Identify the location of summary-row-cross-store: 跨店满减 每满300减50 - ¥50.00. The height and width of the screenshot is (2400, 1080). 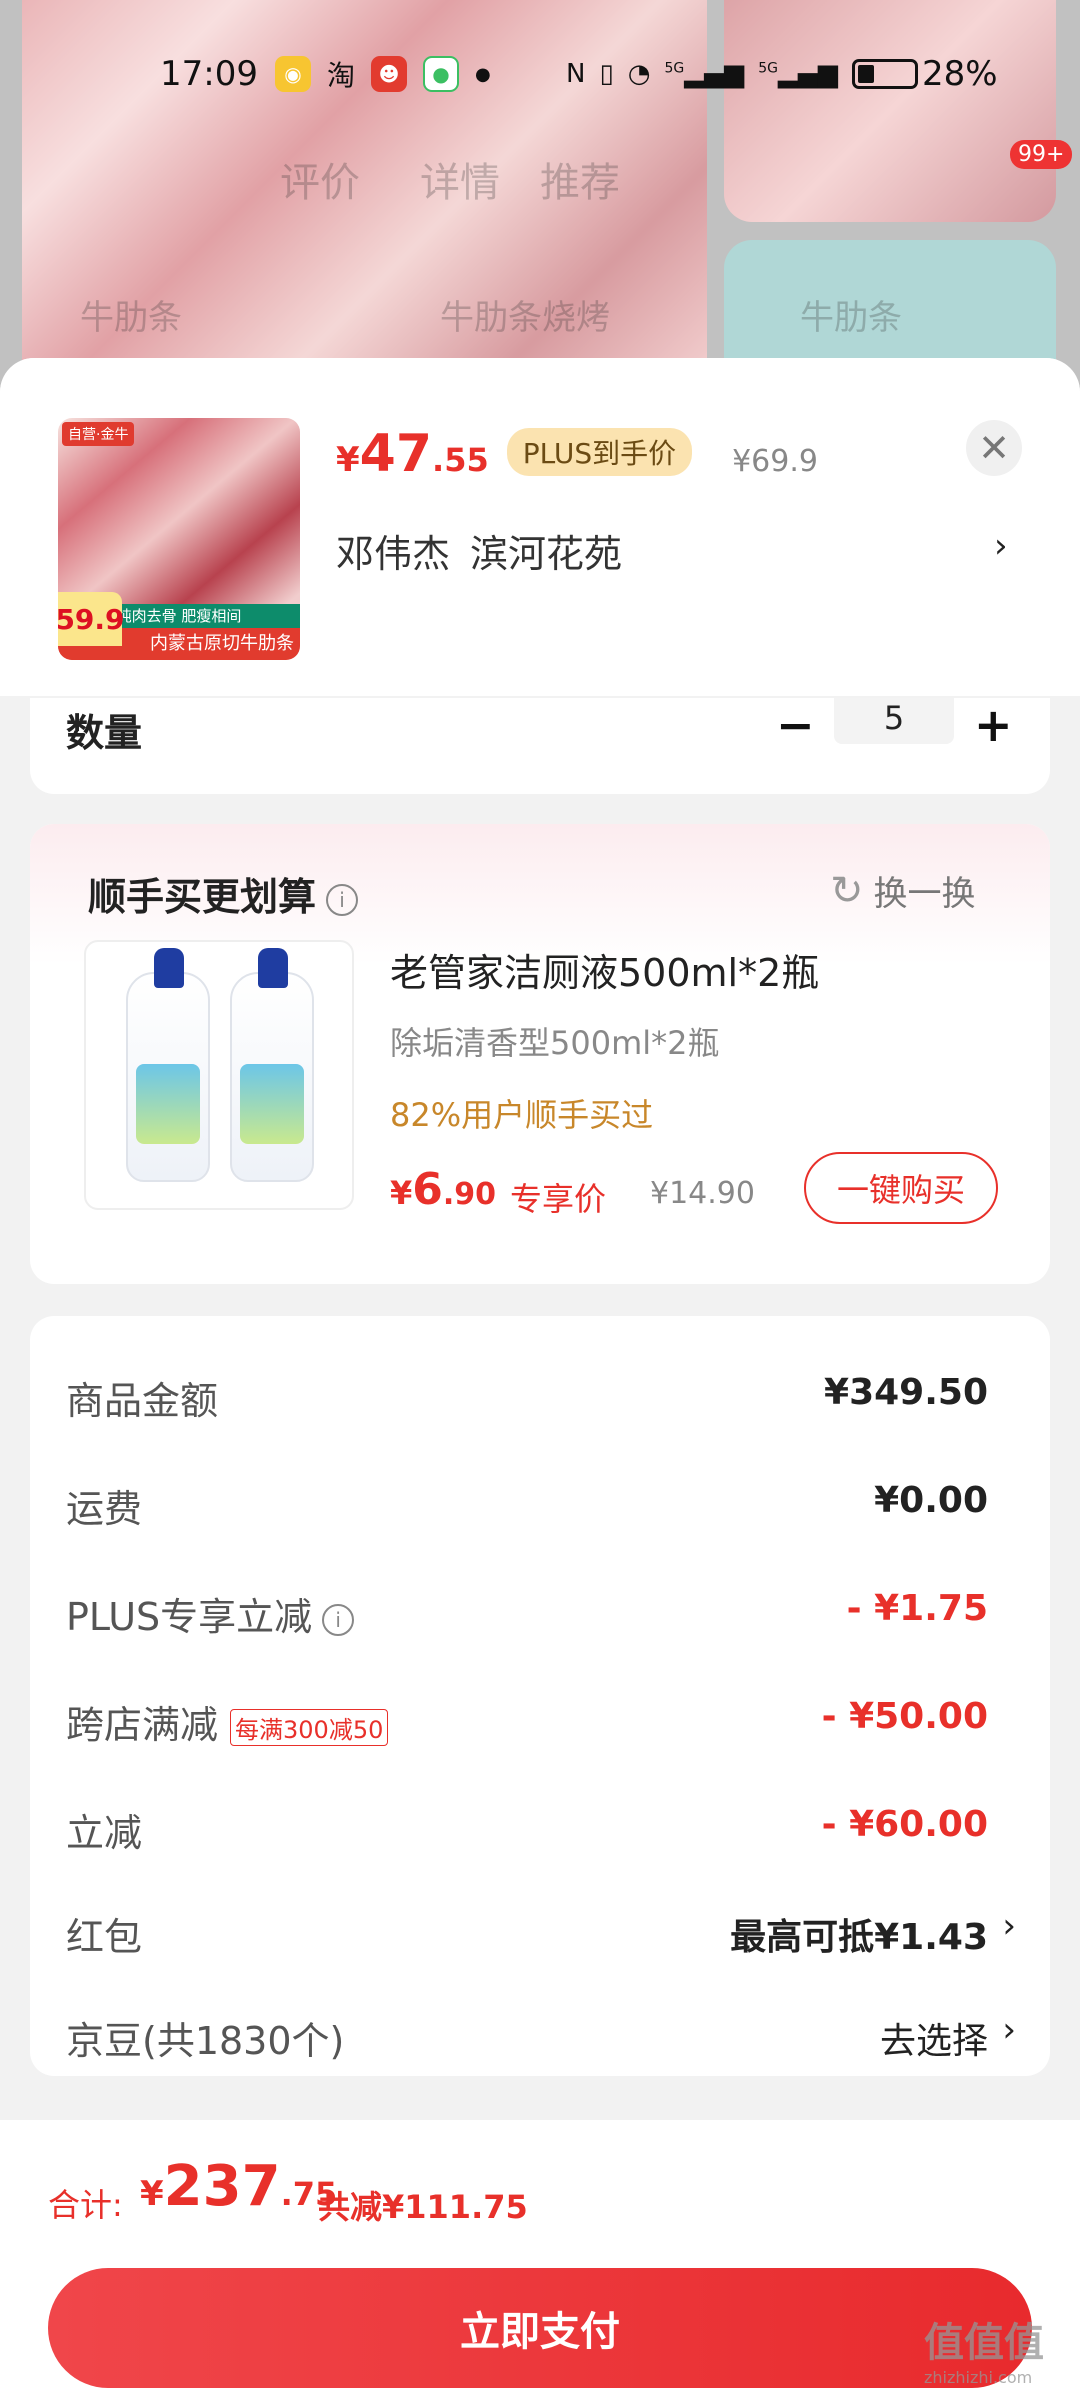
(541, 1717).